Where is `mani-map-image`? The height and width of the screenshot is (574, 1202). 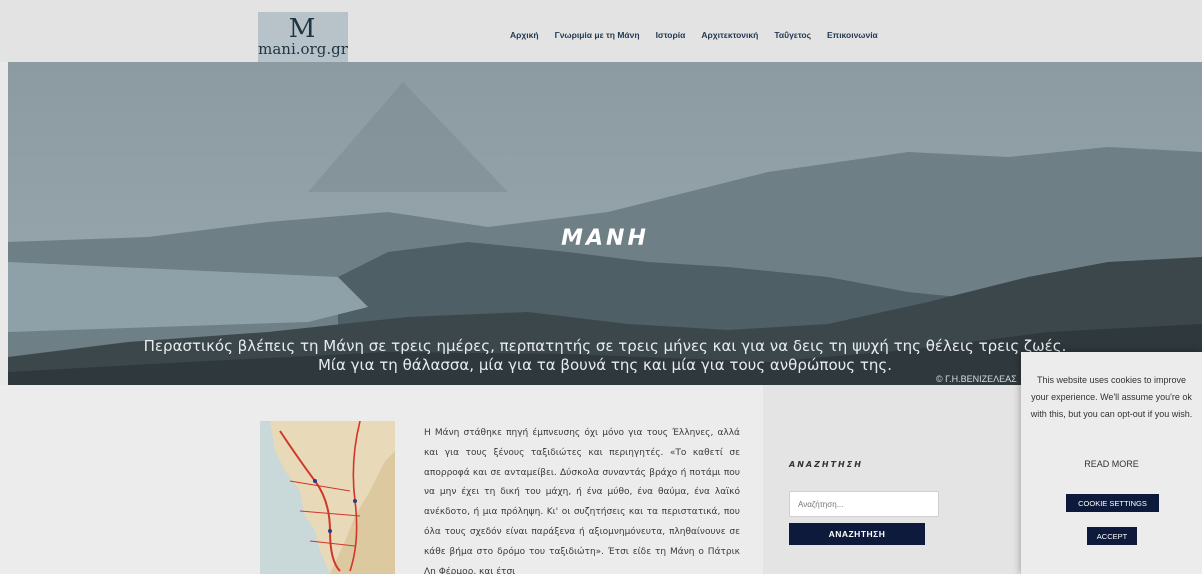 mani-map-image is located at coordinates (327, 497).